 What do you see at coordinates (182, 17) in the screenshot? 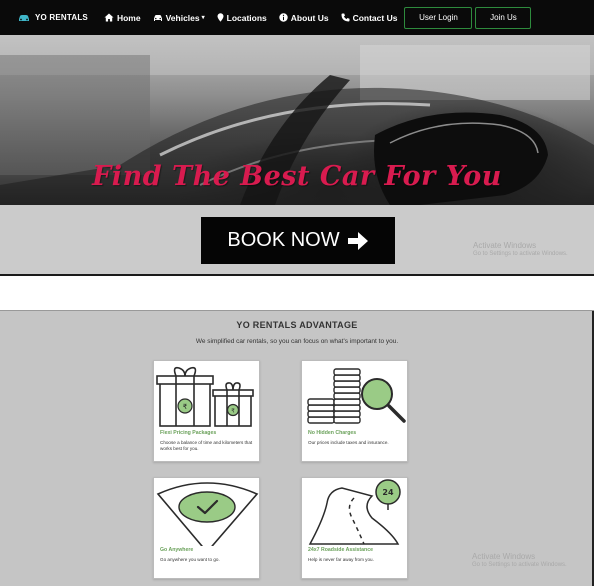
I see `nav-vehicles-label: Vehicles` at bounding box center [182, 17].